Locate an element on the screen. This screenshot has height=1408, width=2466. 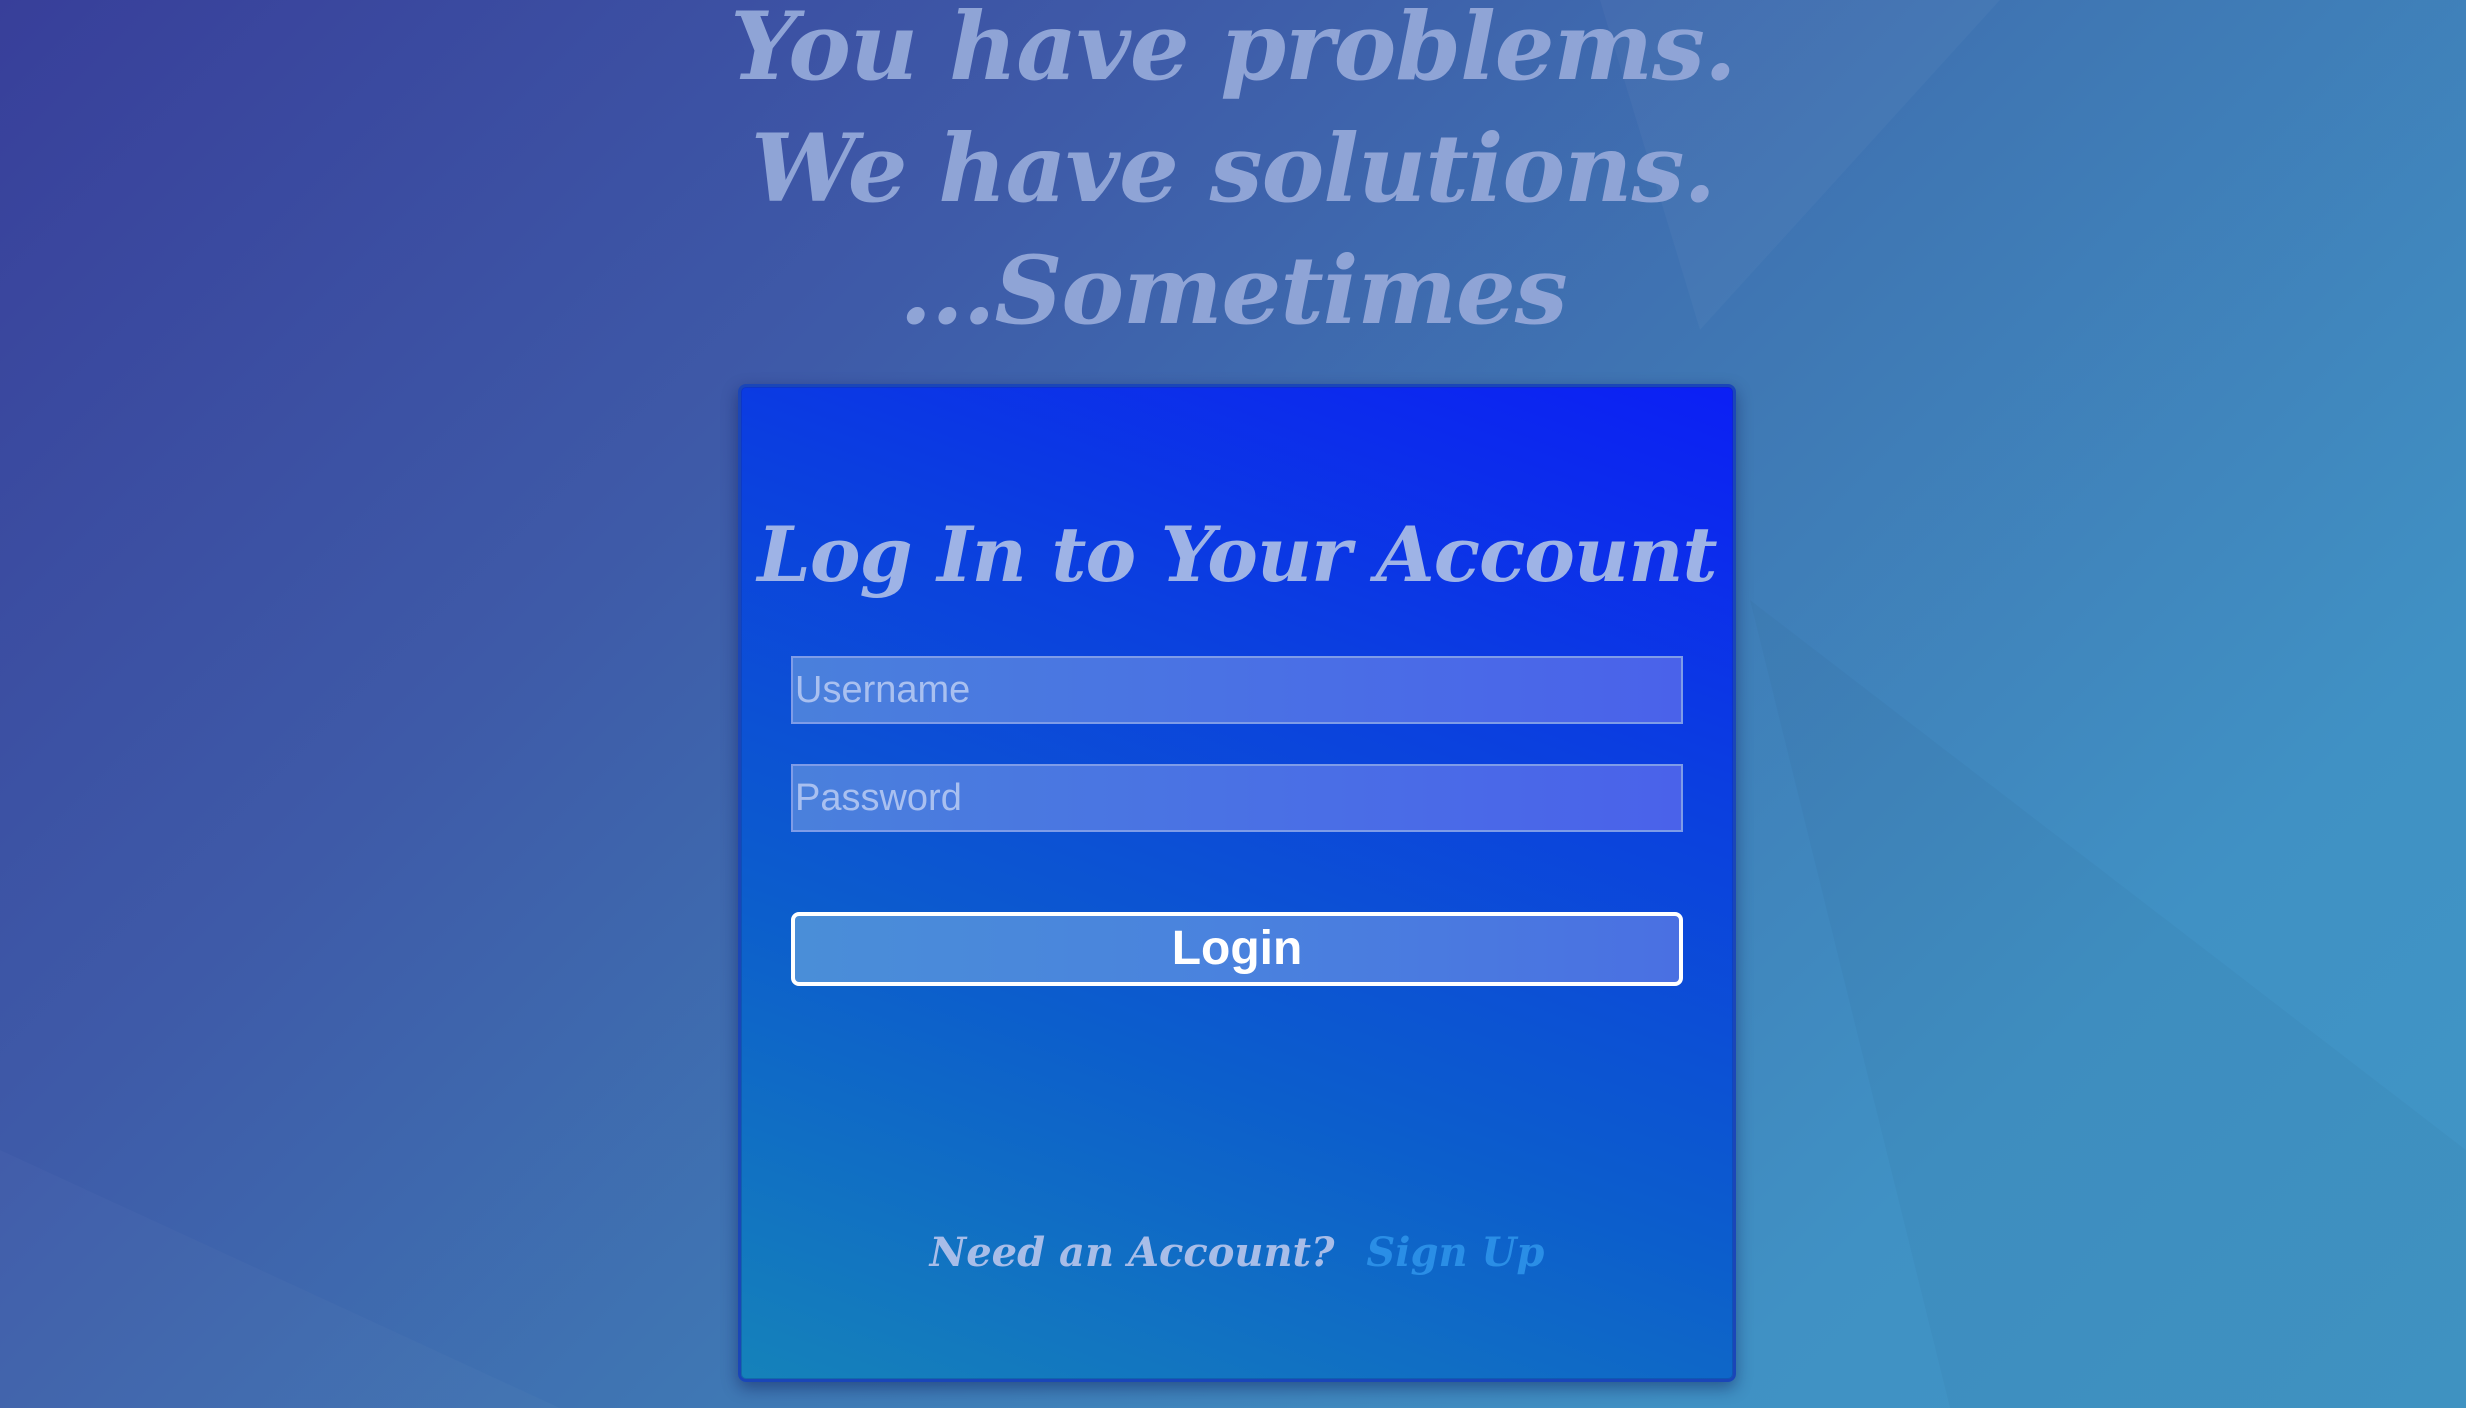
signup-row: Need an Account? Sign Up is located at coordinates (1237, 1253).